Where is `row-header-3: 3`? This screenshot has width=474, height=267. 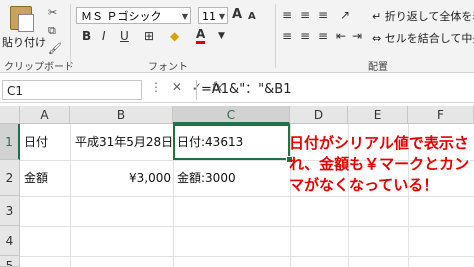
row-header-3: 3 is located at coordinates (10, 211).